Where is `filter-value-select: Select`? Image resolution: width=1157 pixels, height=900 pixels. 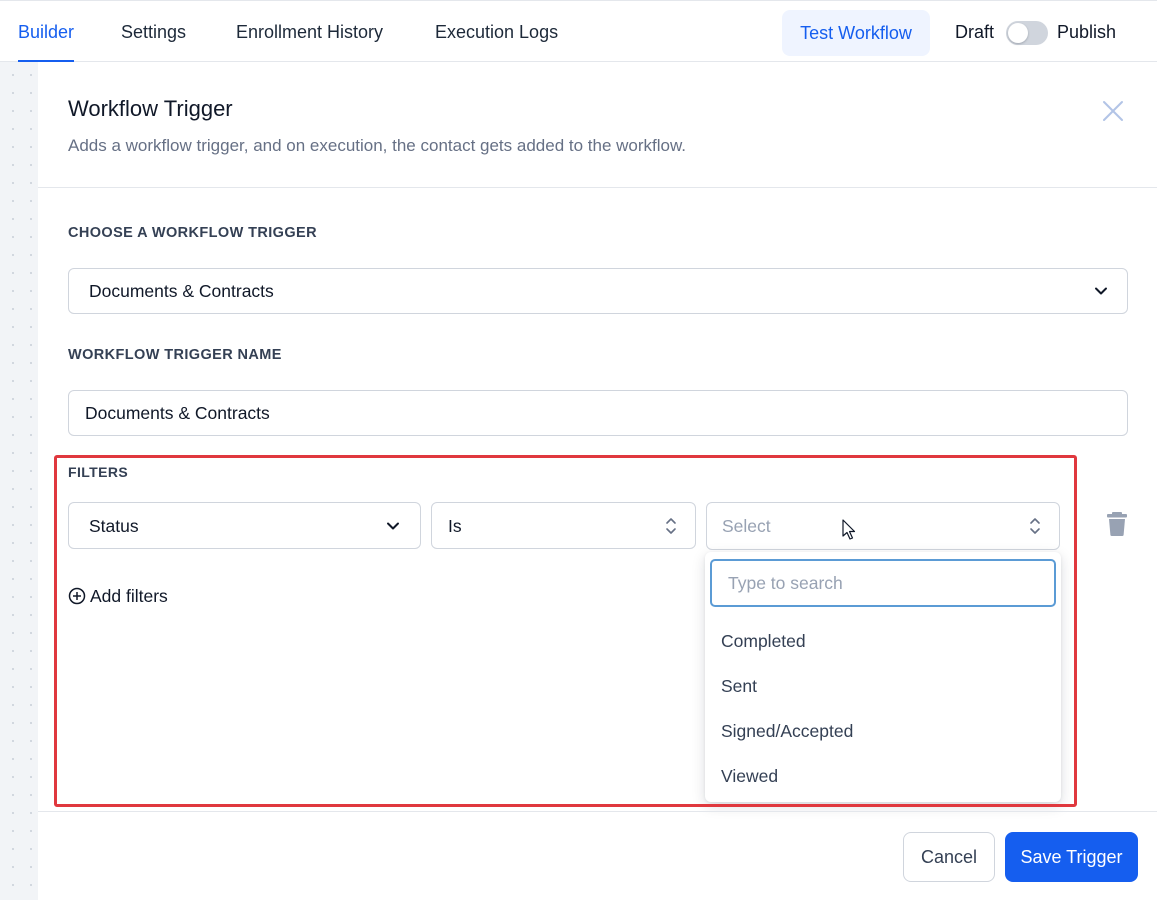
filter-value-select: Select is located at coordinates (883, 526).